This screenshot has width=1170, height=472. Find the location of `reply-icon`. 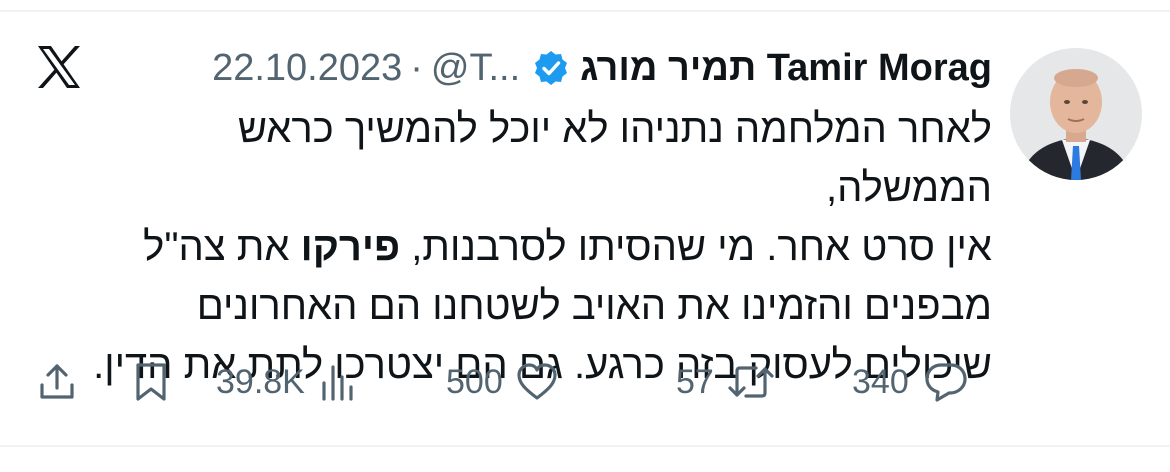

reply-icon is located at coordinates (946, 382).